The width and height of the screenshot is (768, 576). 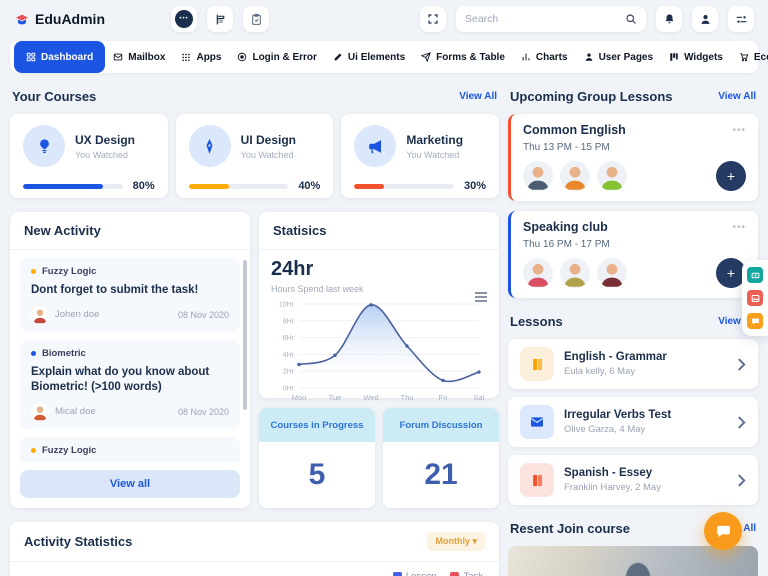 I want to click on hours-subtitle: Hours Spend last week, so click(x=317, y=289).